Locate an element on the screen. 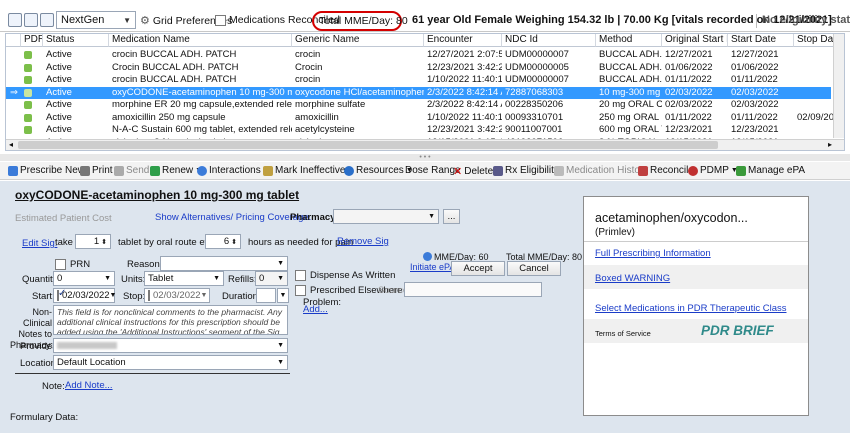 The image size is (850, 433). take-qty-stepper: 1 ⬍ is located at coordinates (93, 241).